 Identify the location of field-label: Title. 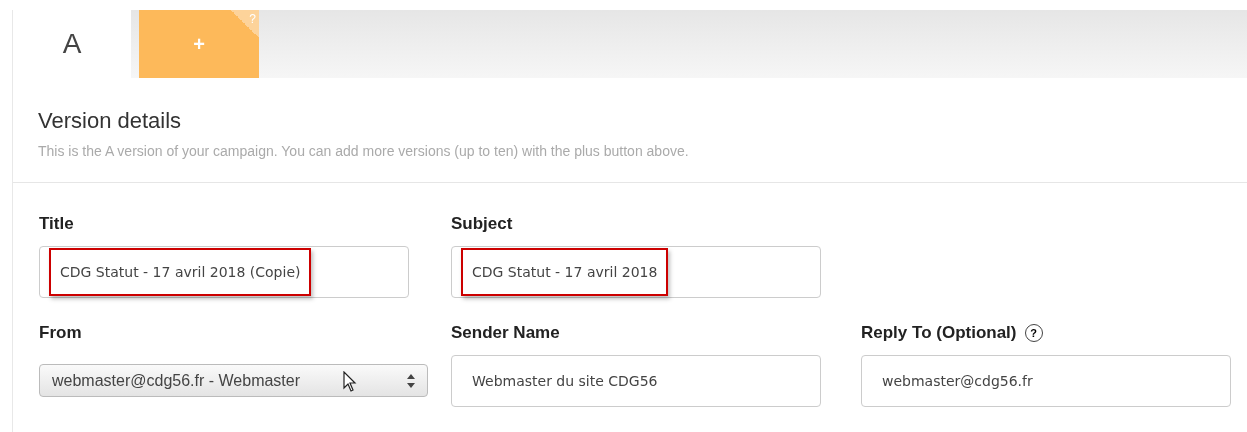
(56, 224).